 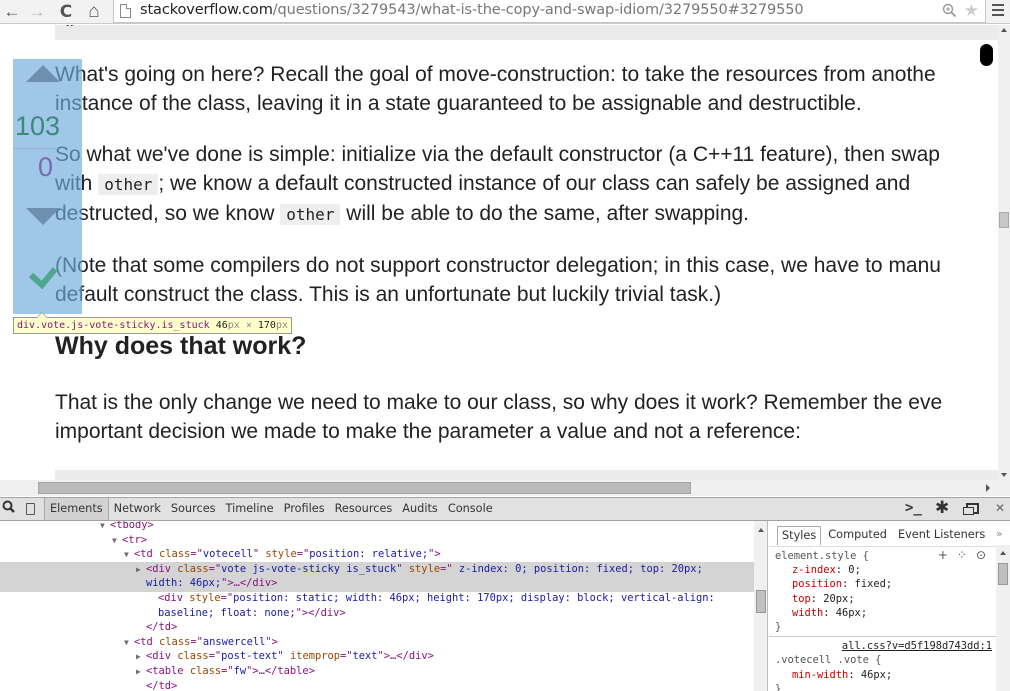 What do you see at coordinates (1003, 618) in the screenshot?
I see `styles-scrollbar` at bounding box center [1003, 618].